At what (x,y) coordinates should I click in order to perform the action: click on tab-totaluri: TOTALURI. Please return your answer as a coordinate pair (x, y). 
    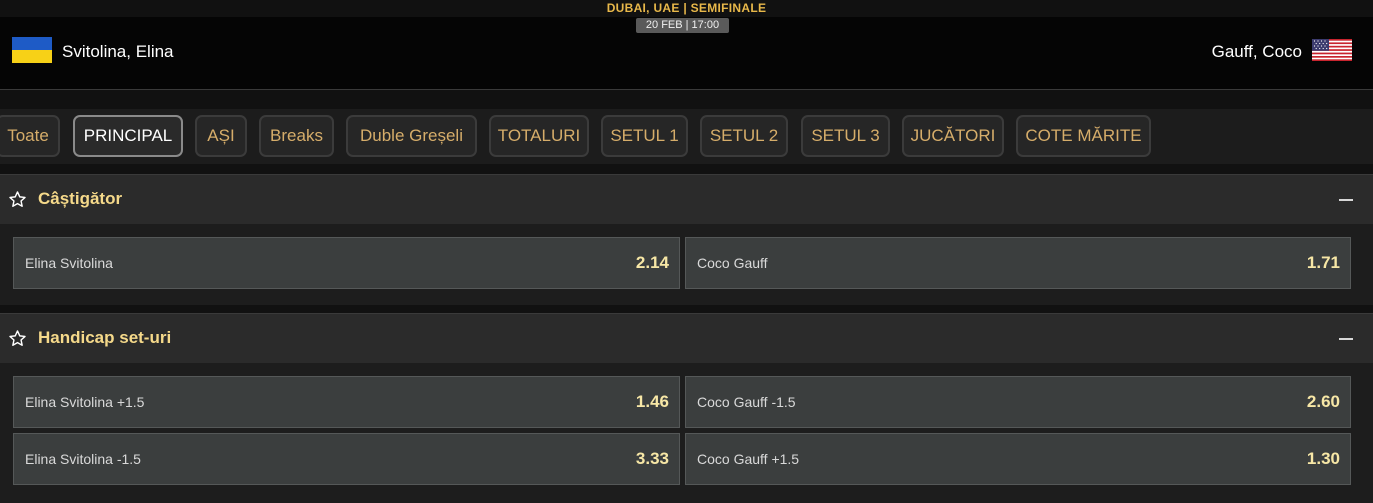
    Looking at the image, I should click on (539, 136).